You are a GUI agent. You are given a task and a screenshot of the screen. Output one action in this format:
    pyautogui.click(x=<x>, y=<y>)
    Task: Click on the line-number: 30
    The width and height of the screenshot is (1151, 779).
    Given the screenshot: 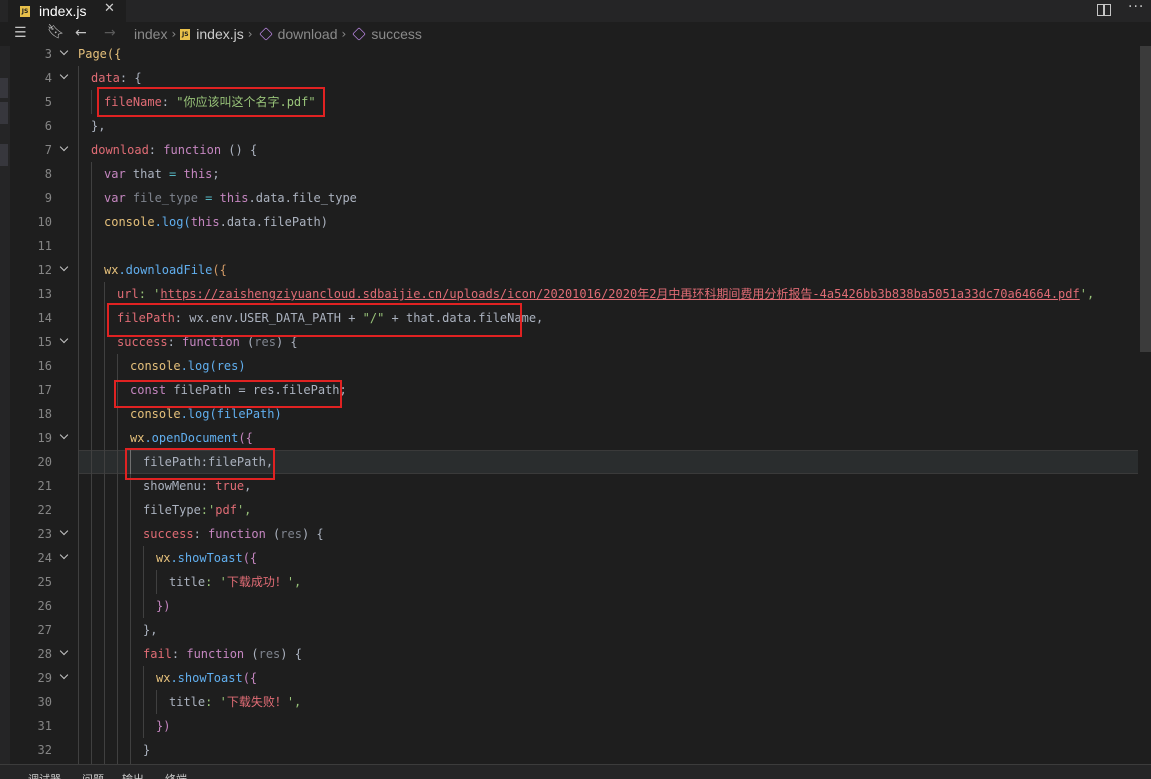 What is the action you would take?
    pyautogui.click(x=44, y=702)
    